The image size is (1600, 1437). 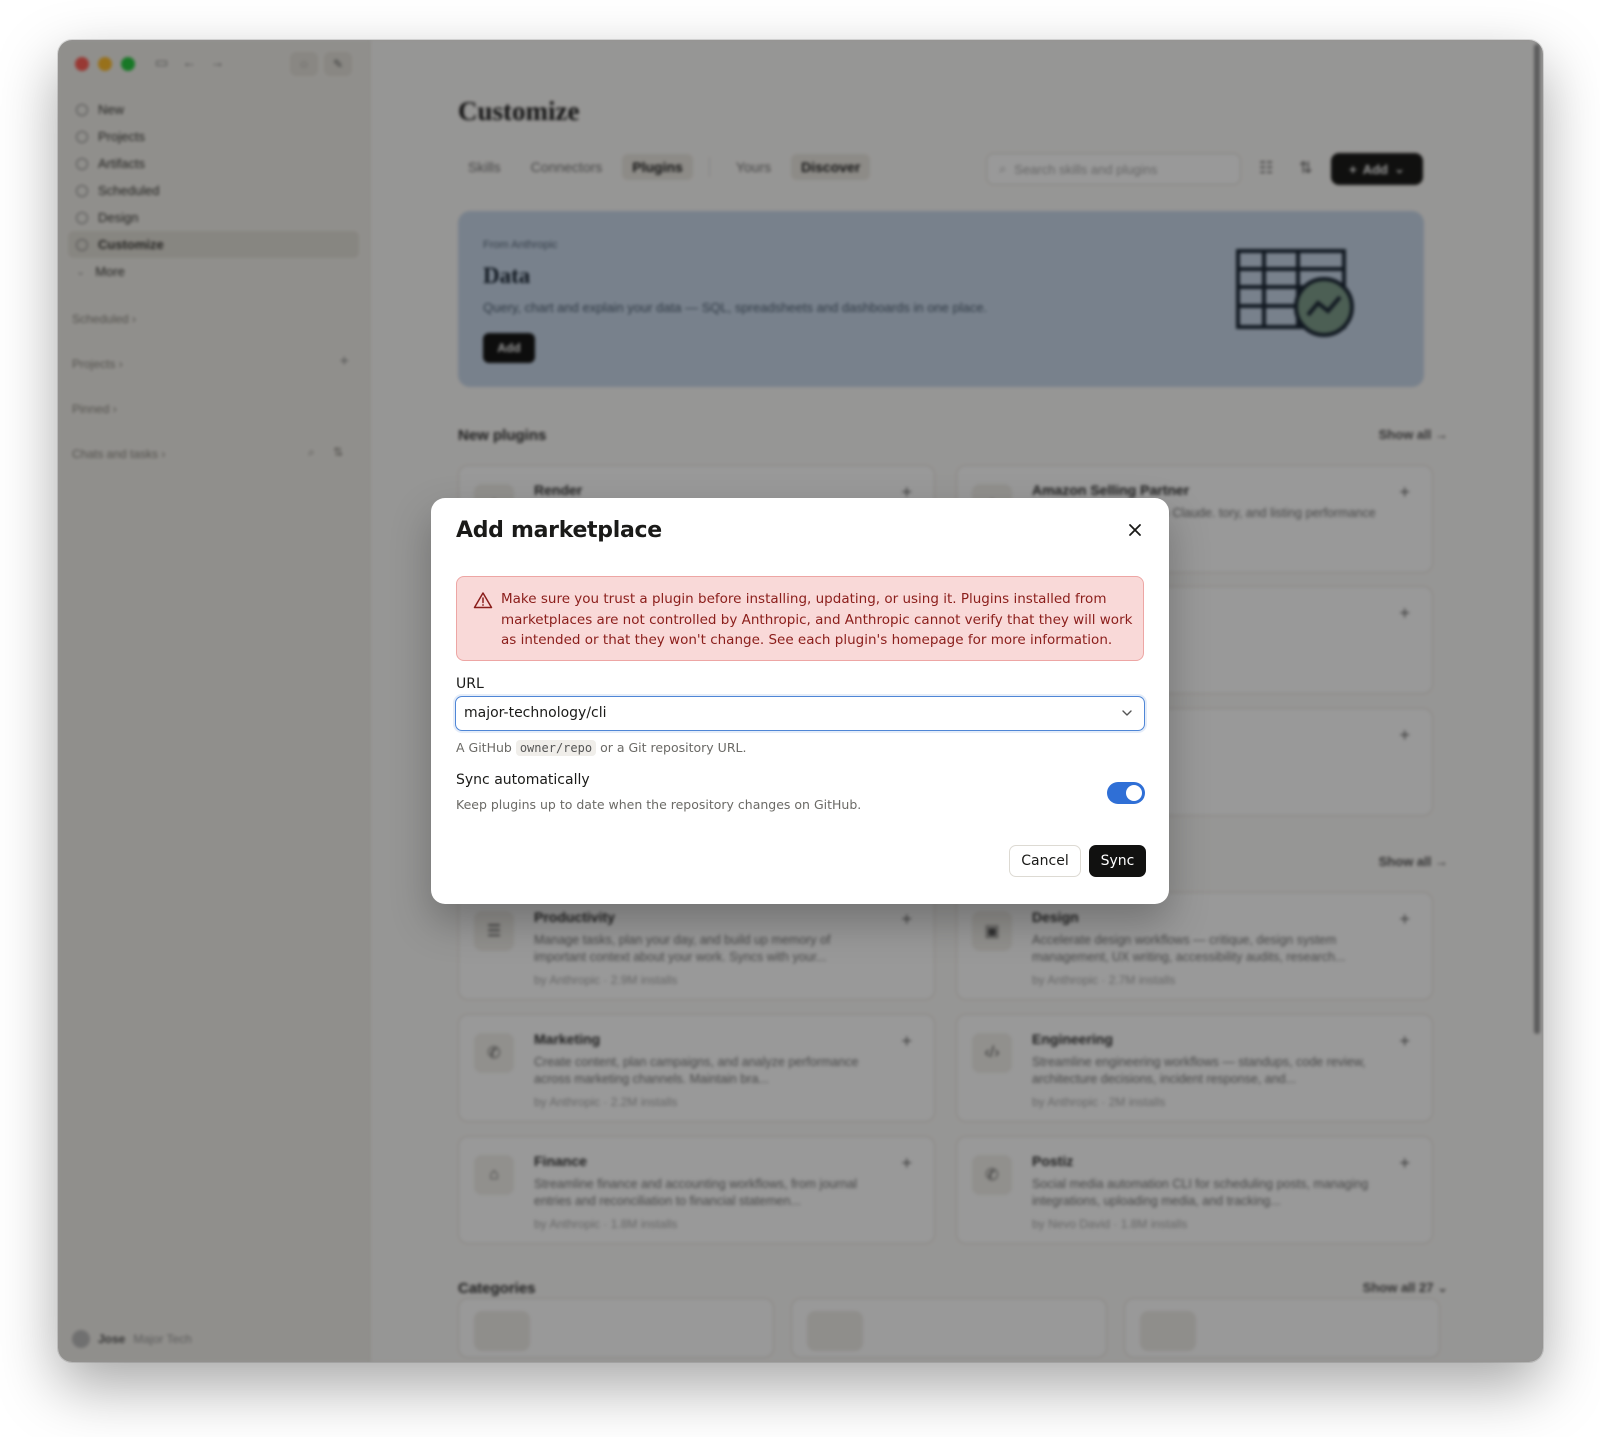 What do you see at coordinates (774, 713) in the screenshot?
I see `url-input` at bounding box center [774, 713].